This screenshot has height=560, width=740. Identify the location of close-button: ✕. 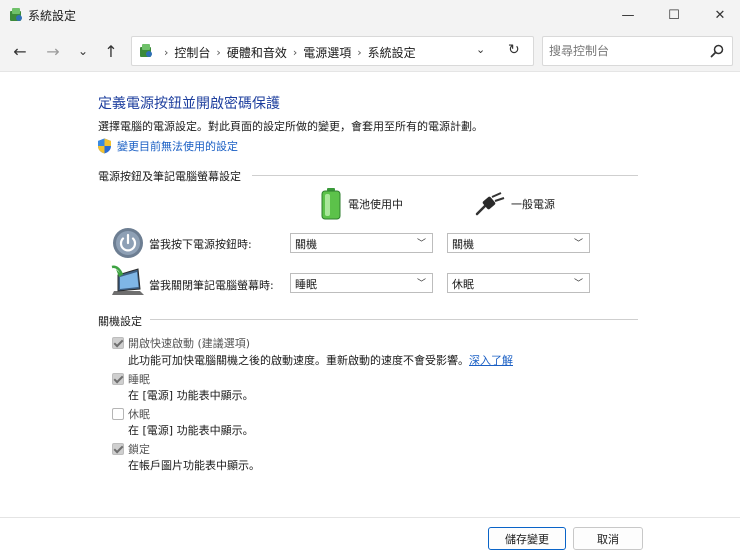
(718, 15).